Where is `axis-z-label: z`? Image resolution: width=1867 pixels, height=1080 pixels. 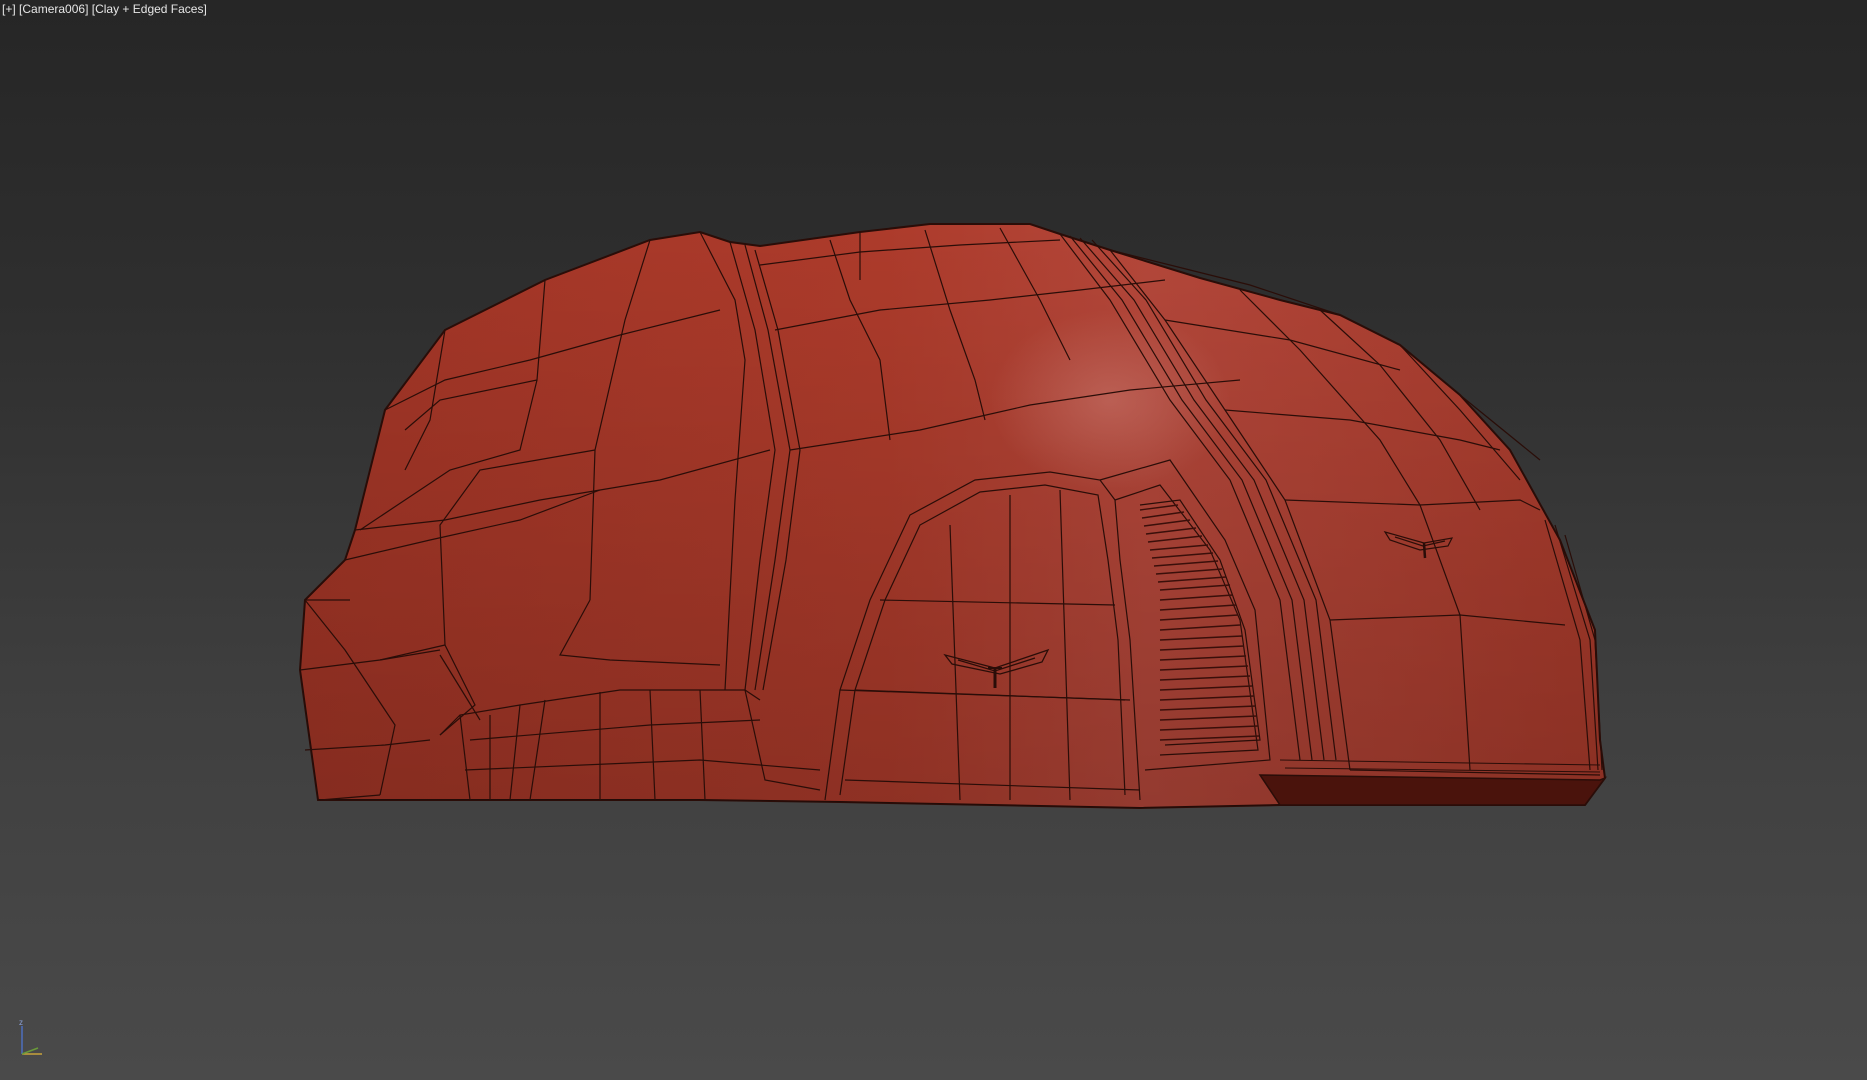 axis-z-label: z is located at coordinates (21, 1022).